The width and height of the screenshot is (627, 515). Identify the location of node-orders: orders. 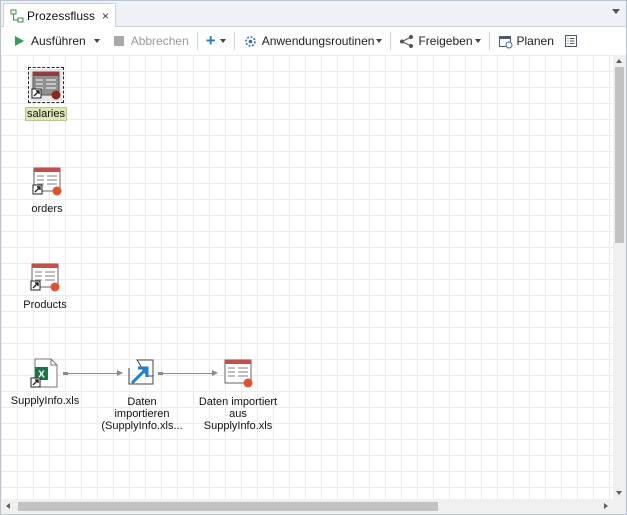
(47, 190).